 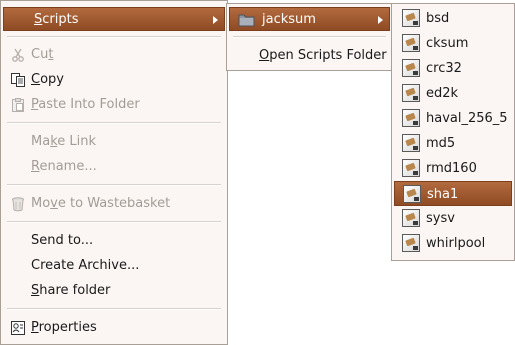 I want to click on menu-item-properties-label-post: roperties, so click(x=67, y=327).